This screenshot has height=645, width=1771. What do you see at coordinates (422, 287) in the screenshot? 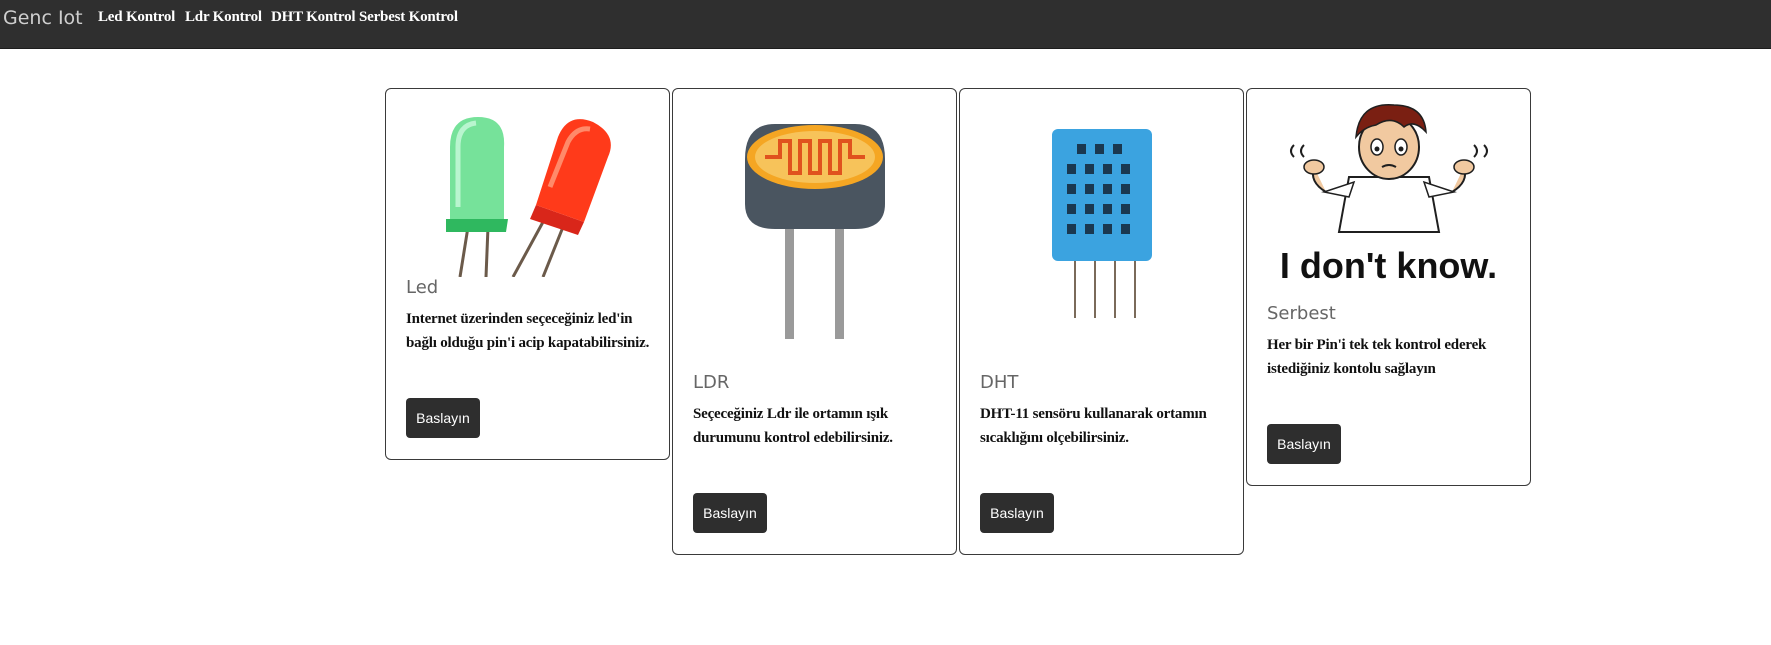
I see `card-title: Led` at bounding box center [422, 287].